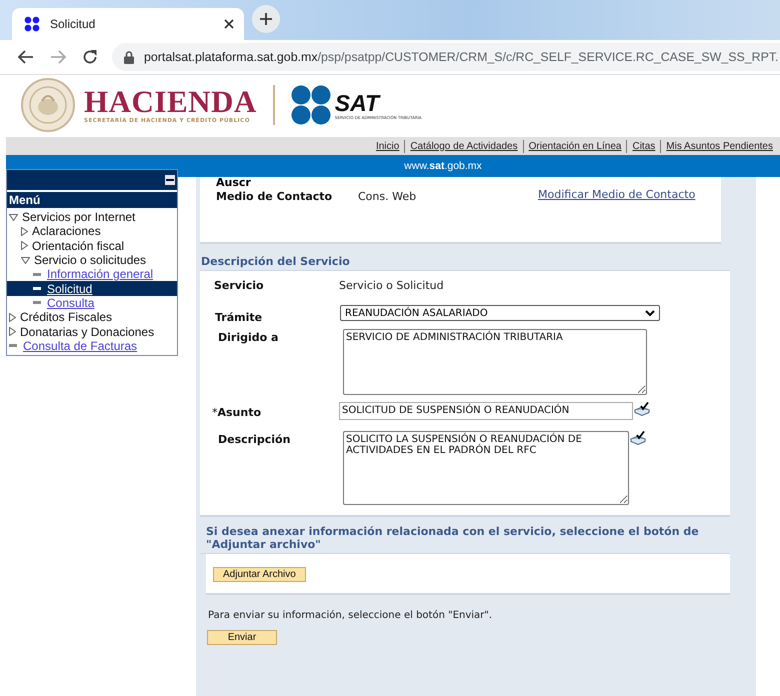  Describe the element at coordinates (78, 245) in the screenshot. I see `menu-item: Orientación fiscal` at that location.